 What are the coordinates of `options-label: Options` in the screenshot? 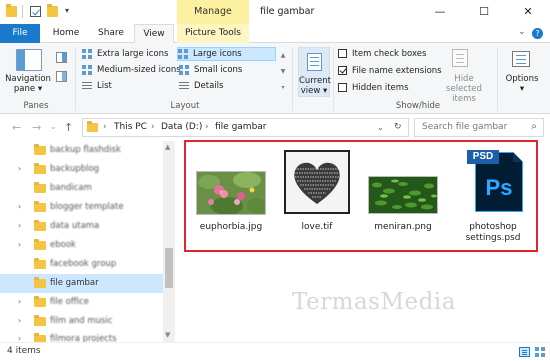 It's located at (522, 79).